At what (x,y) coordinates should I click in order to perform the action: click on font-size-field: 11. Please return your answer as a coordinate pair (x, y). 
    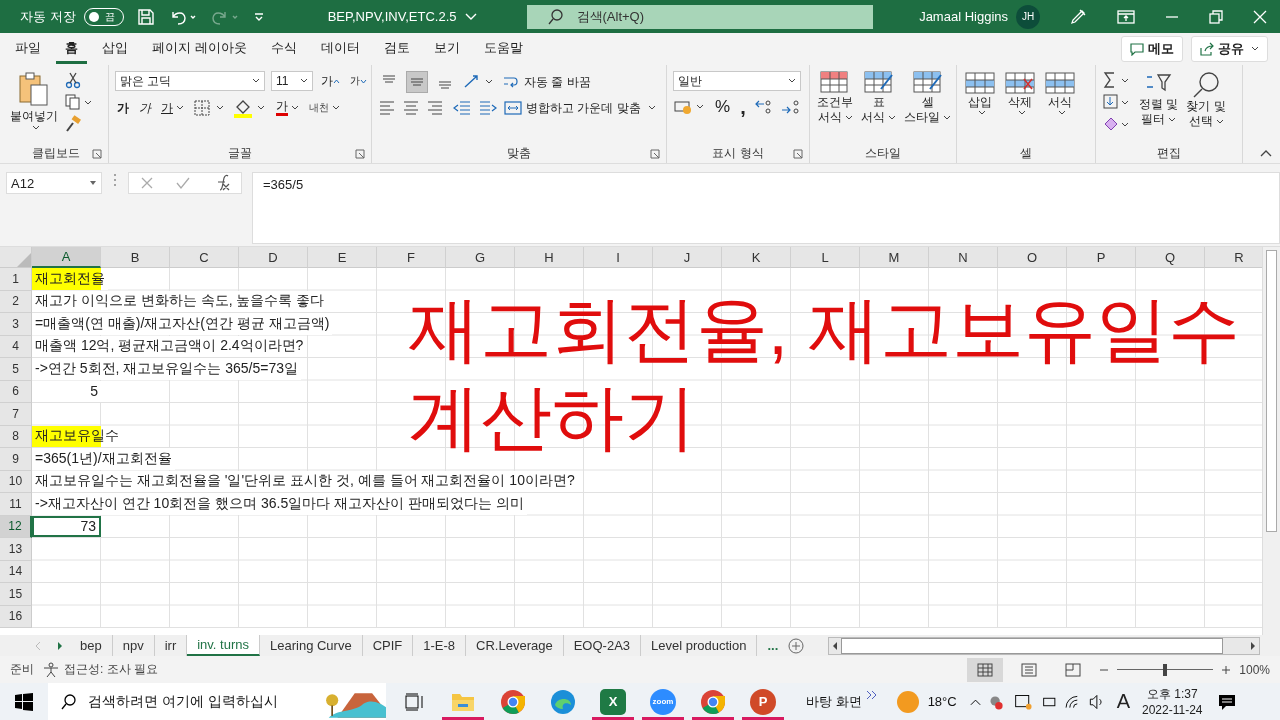
    Looking at the image, I should click on (292, 81).